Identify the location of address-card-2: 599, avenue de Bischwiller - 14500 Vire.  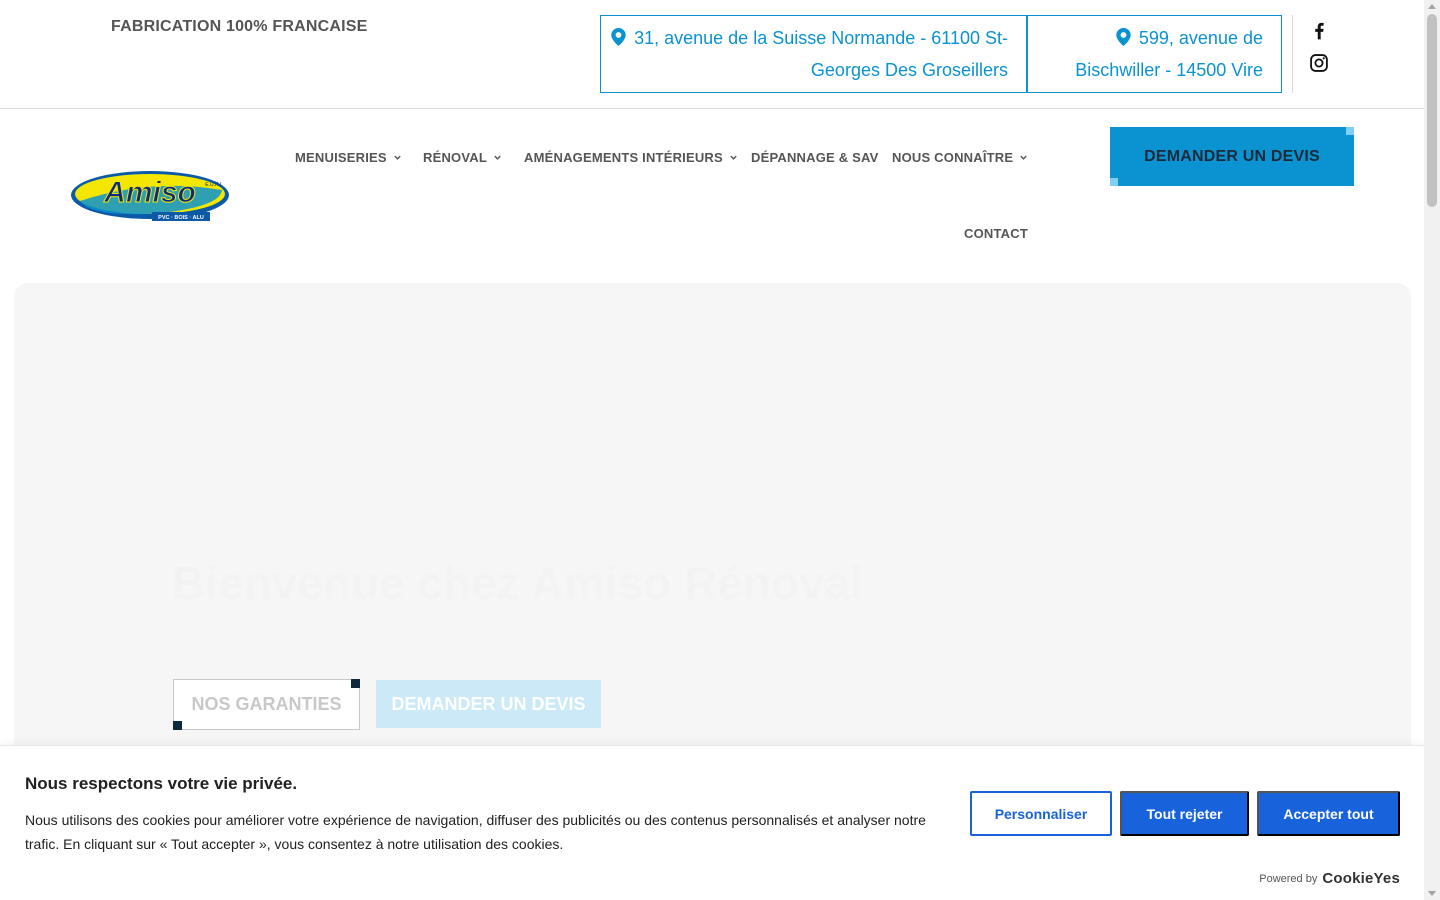
(1154, 54).